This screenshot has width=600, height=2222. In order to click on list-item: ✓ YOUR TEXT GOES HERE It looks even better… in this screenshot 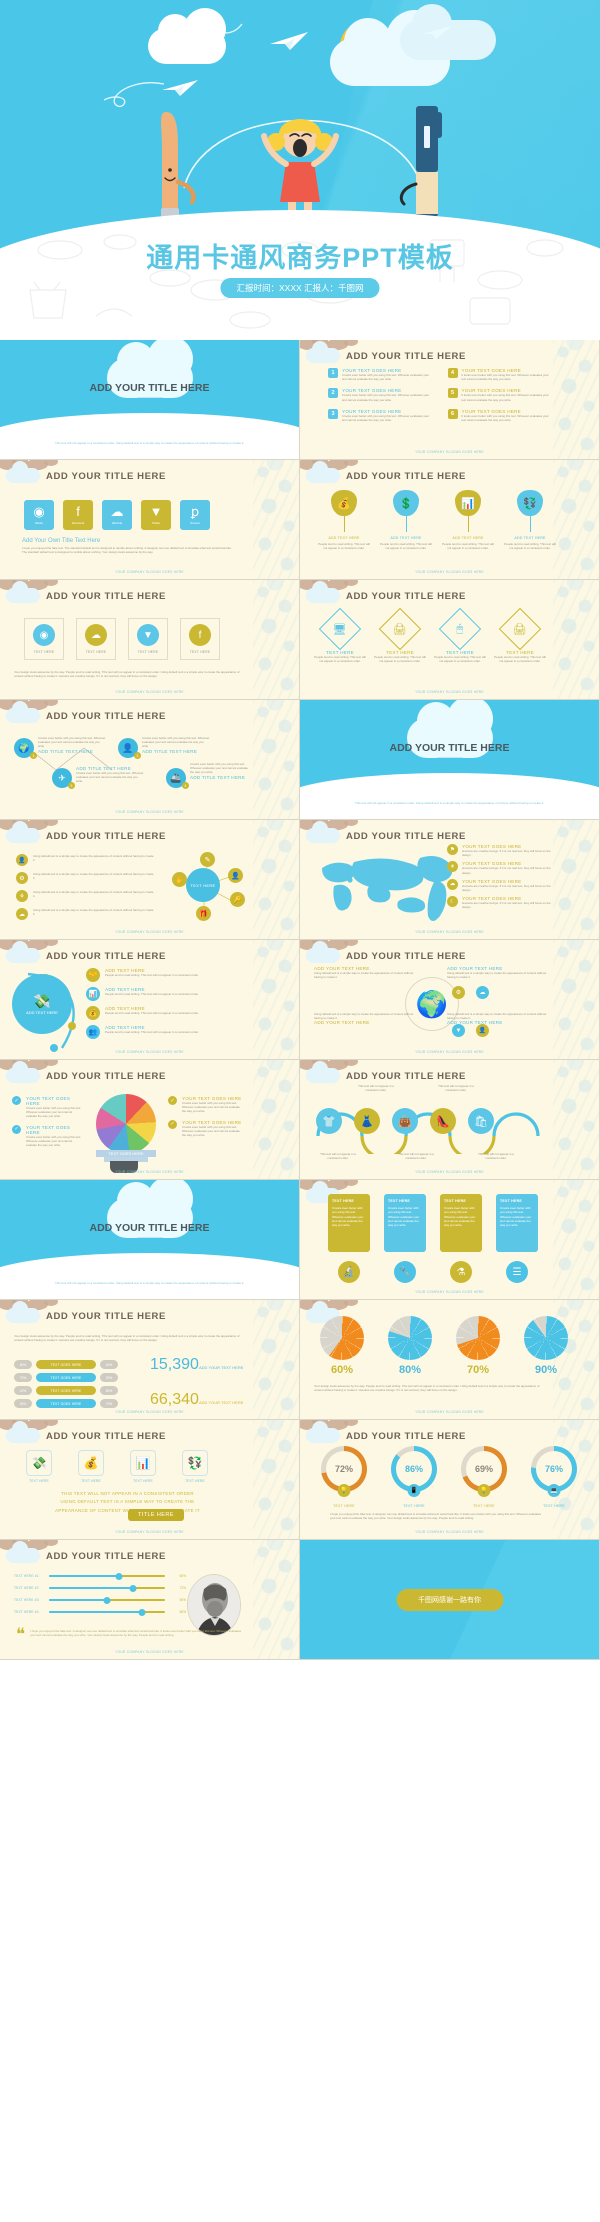, I will do `click(206, 1128)`.